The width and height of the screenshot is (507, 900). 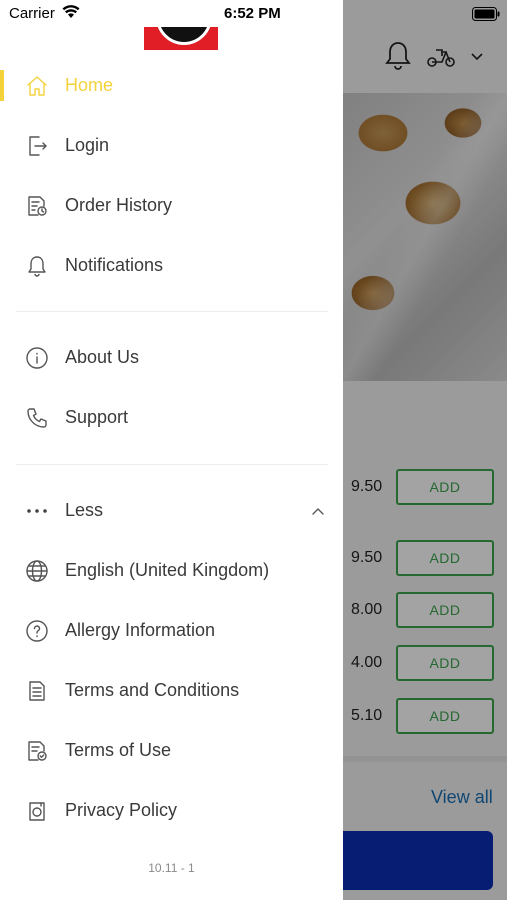 I want to click on battery-icon, so click(x=486, y=16).